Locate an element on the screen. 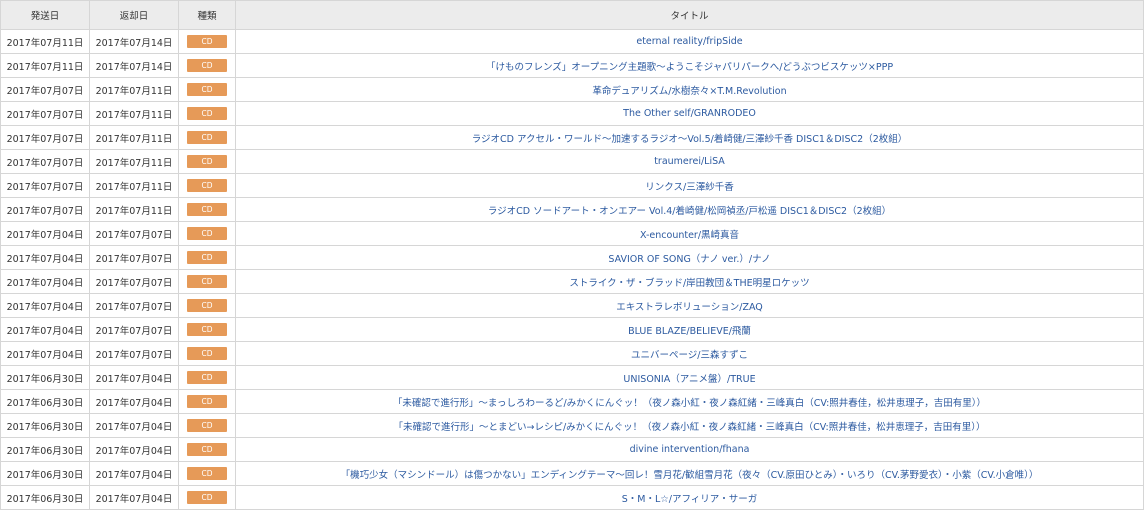 This screenshot has height=525, width=1144. title-link: エキストラレボリューション/ZAQ is located at coordinates (689, 307).